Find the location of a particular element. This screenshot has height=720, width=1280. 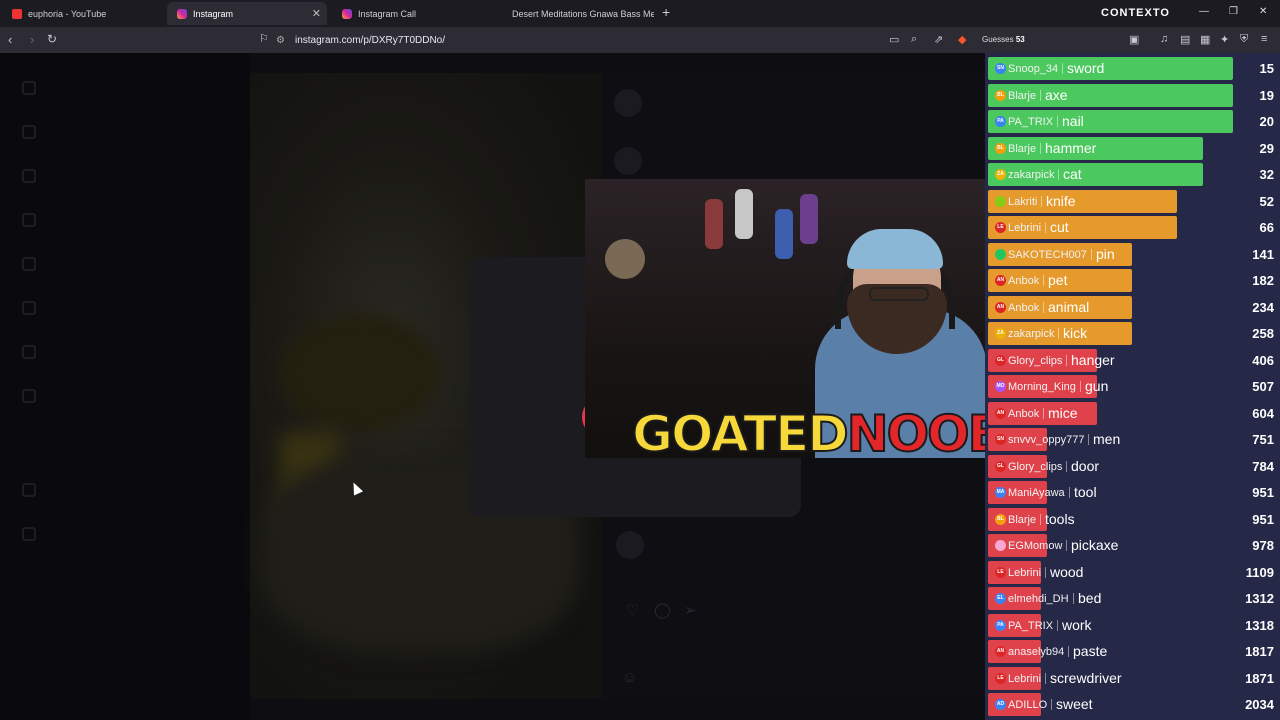

leaderboard-row: GL Glory_clips hanger 406 is located at coordinates (1133, 360).